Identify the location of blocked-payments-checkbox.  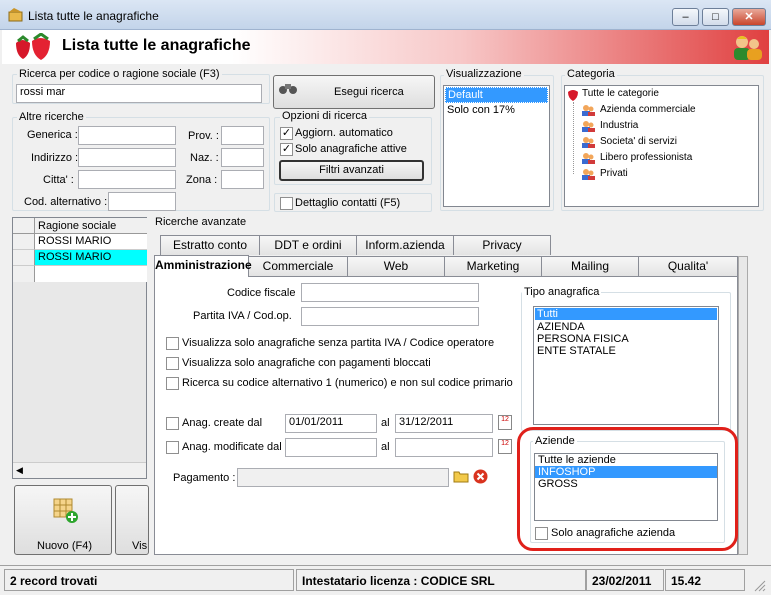
(172, 363).